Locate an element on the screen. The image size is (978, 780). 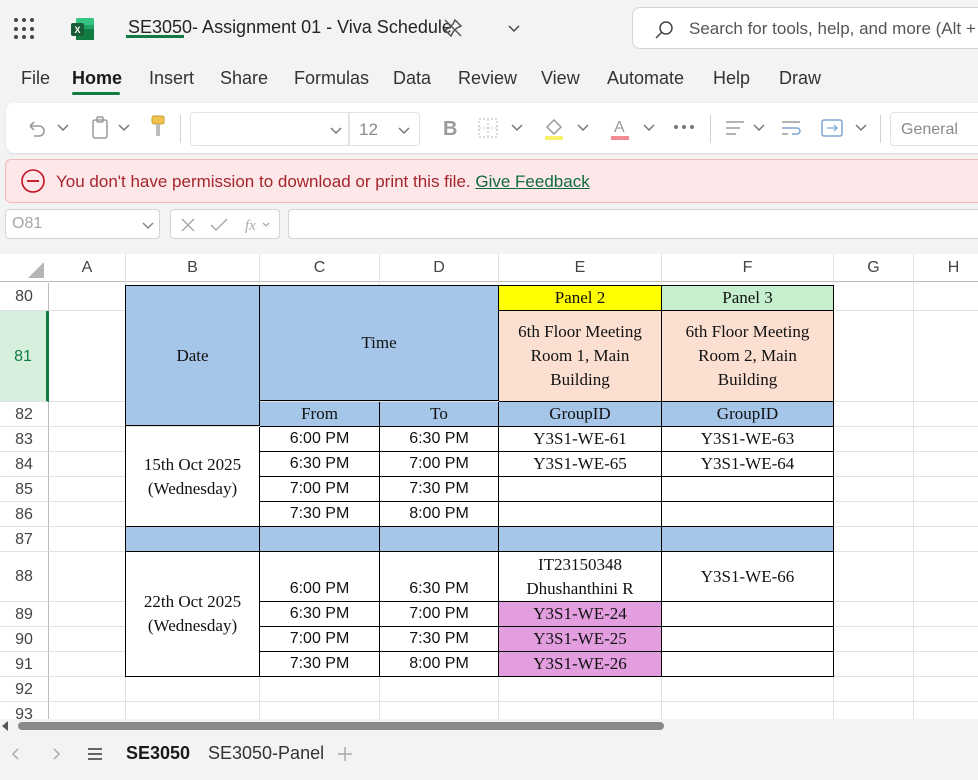
column-header-c: C is located at coordinates (320, 268).